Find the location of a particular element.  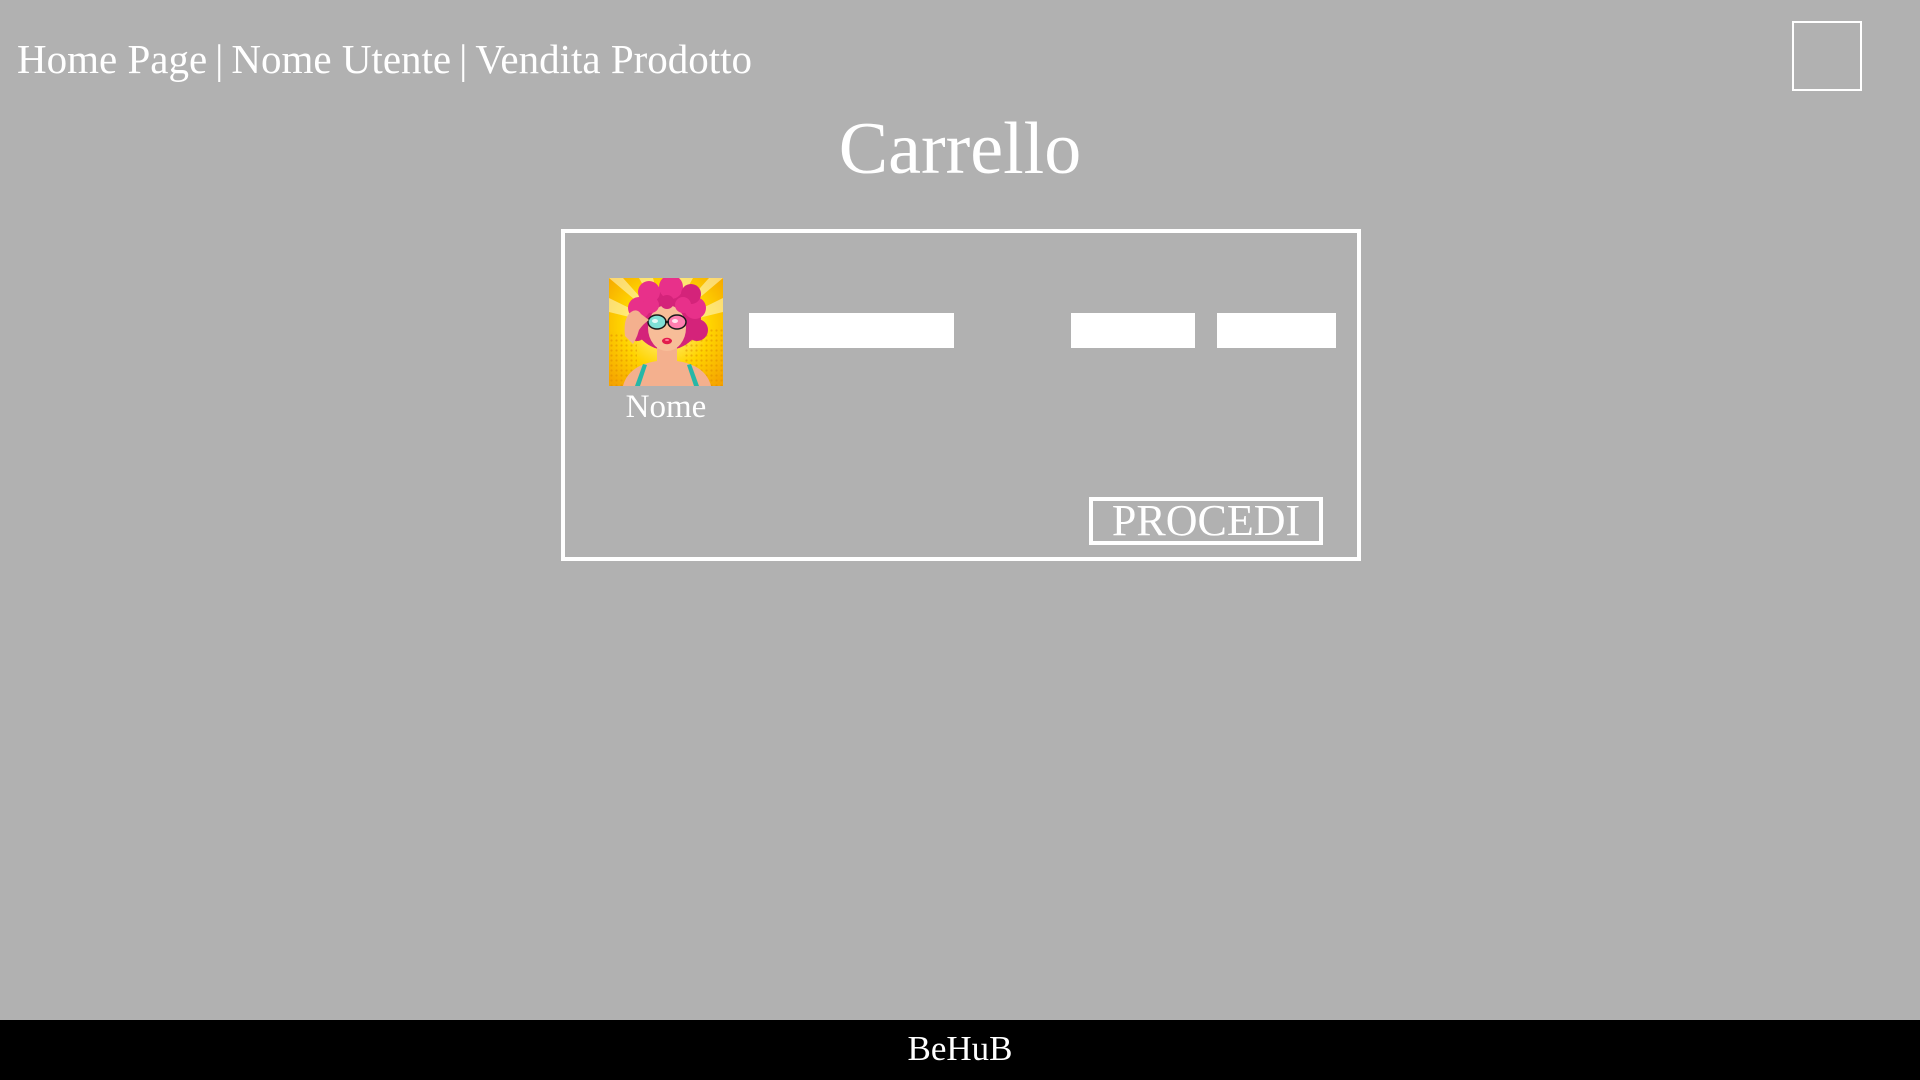

top-navigation: Home Page | Nome Utente | Vendita Prodotto is located at coordinates (384, 59).